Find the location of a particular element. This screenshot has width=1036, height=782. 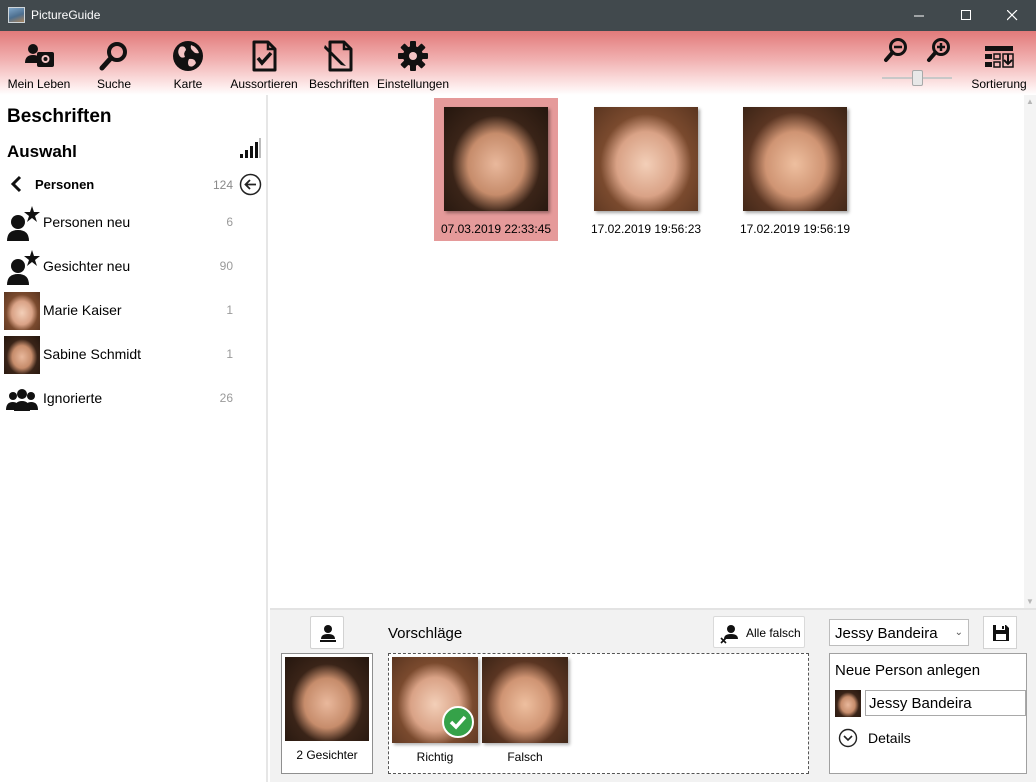

person-panel: Neue Person anlegen Details is located at coordinates (928, 713).